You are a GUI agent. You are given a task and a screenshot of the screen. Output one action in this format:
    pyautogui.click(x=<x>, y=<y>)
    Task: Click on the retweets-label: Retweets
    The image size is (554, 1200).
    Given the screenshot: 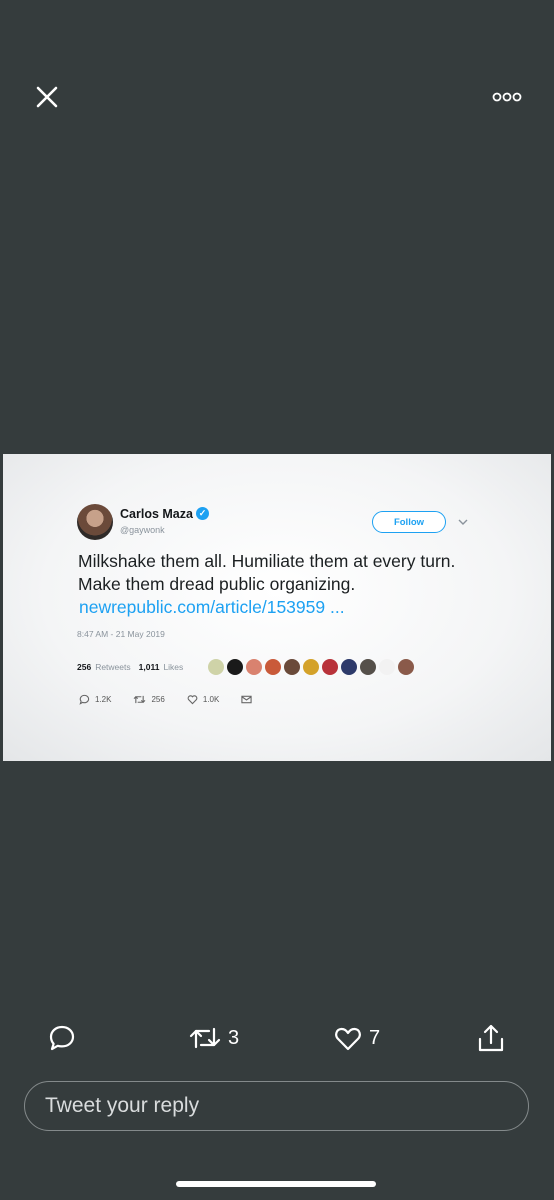 What is the action you would take?
    pyautogui.click(x=113, y=667)
    